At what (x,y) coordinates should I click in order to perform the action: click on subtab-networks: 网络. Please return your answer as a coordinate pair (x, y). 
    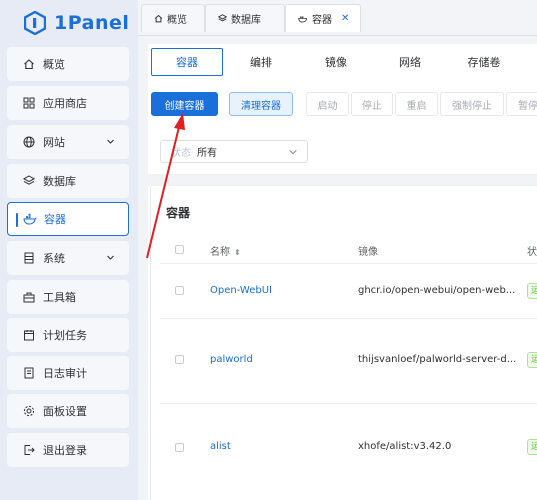
    Looking at the image, I should click on (410, 62).